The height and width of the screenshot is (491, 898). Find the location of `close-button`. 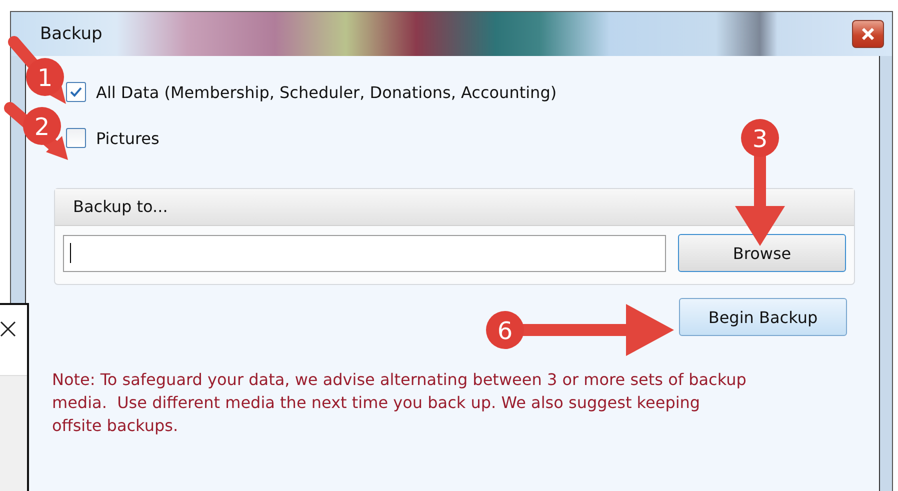

close-button is located at coordinates (868, 34).